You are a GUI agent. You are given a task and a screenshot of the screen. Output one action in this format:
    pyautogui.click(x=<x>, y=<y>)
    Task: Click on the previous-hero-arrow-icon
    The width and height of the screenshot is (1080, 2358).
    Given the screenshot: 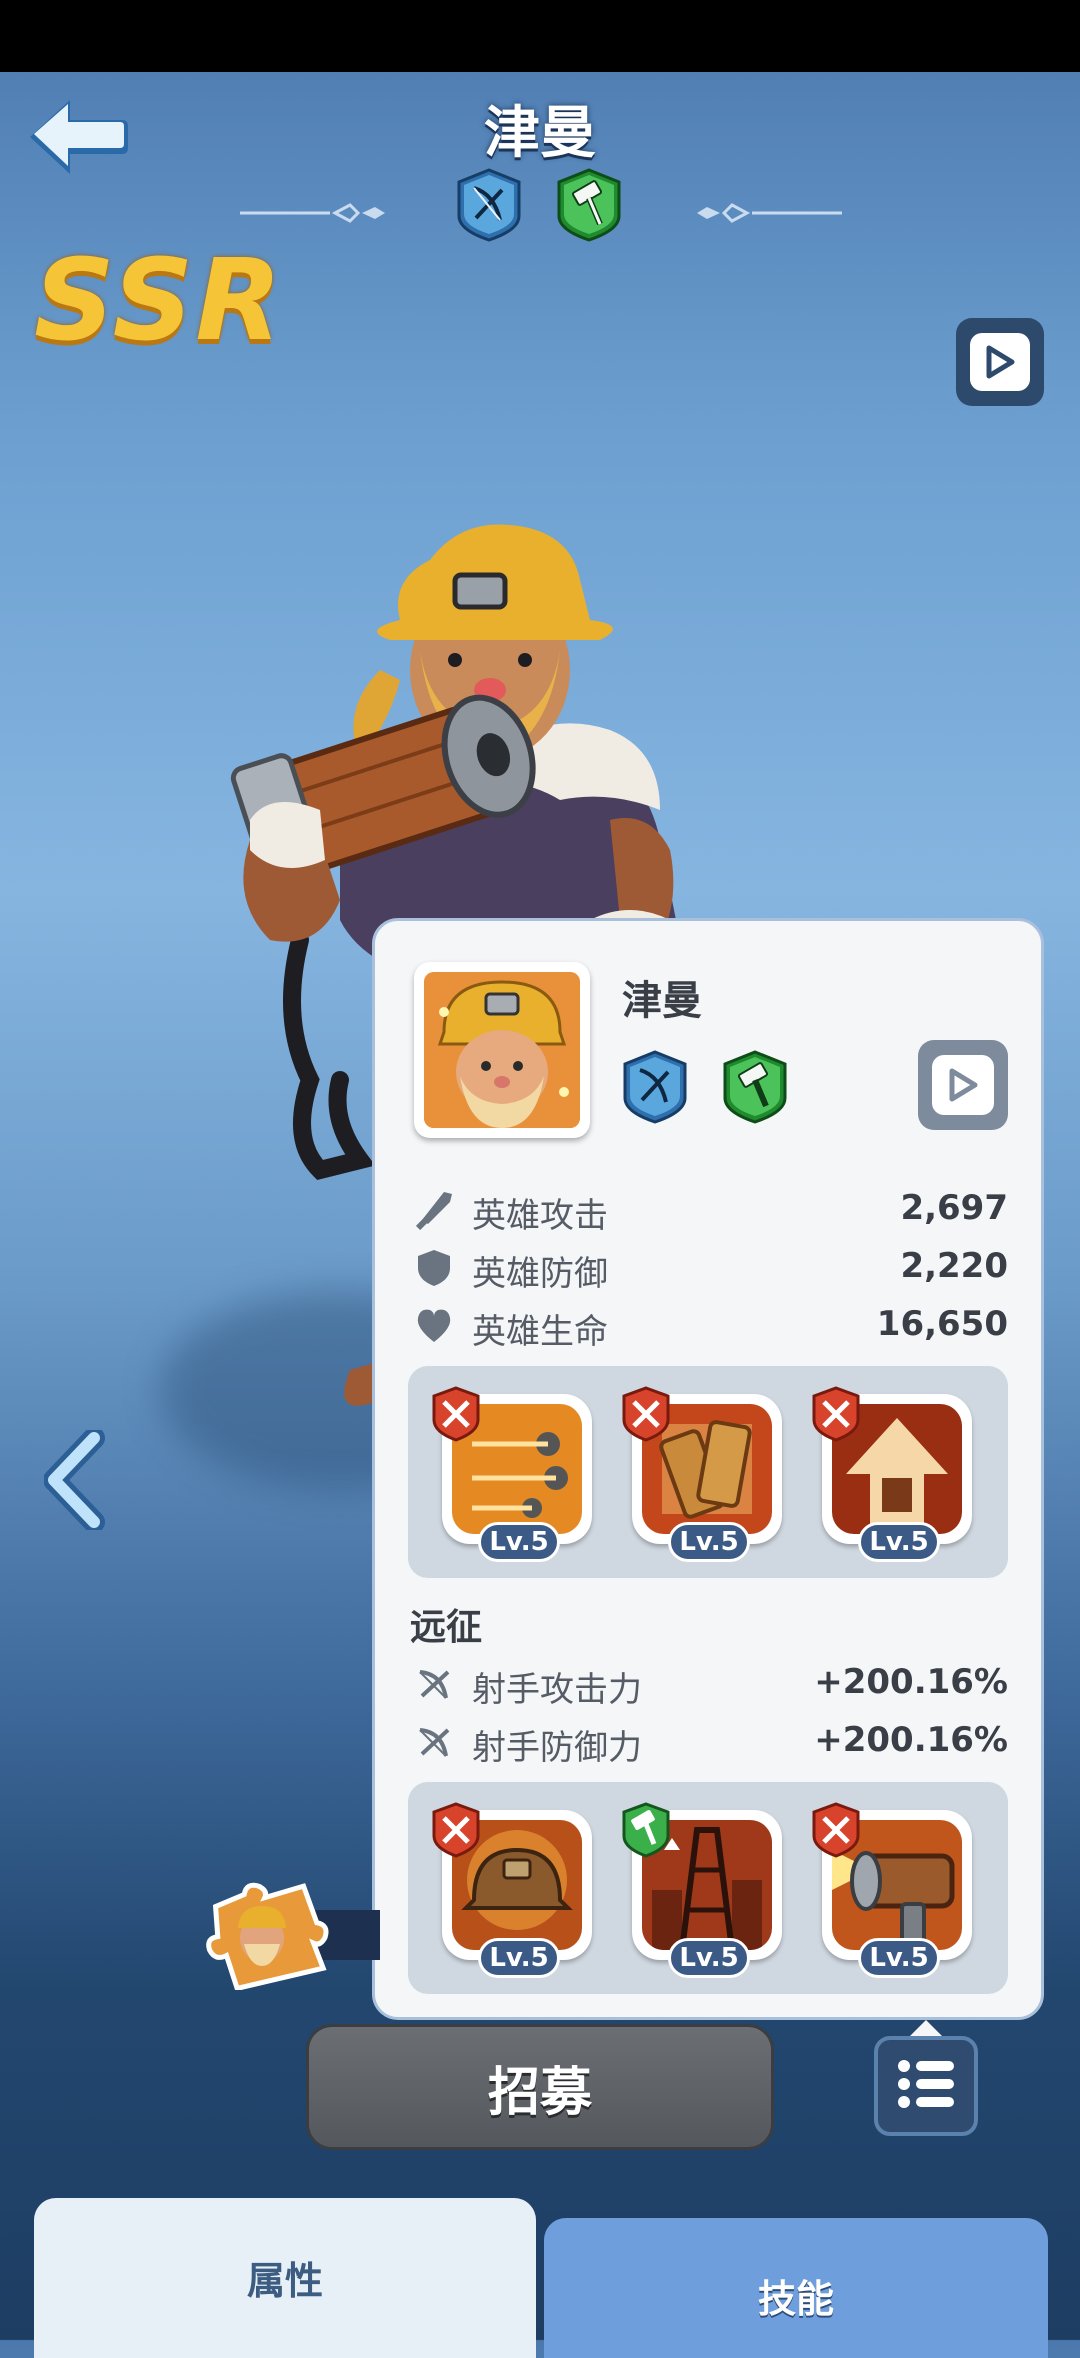 What is the action you would take?
    pyautogui.click(x=78, y=1480)
    